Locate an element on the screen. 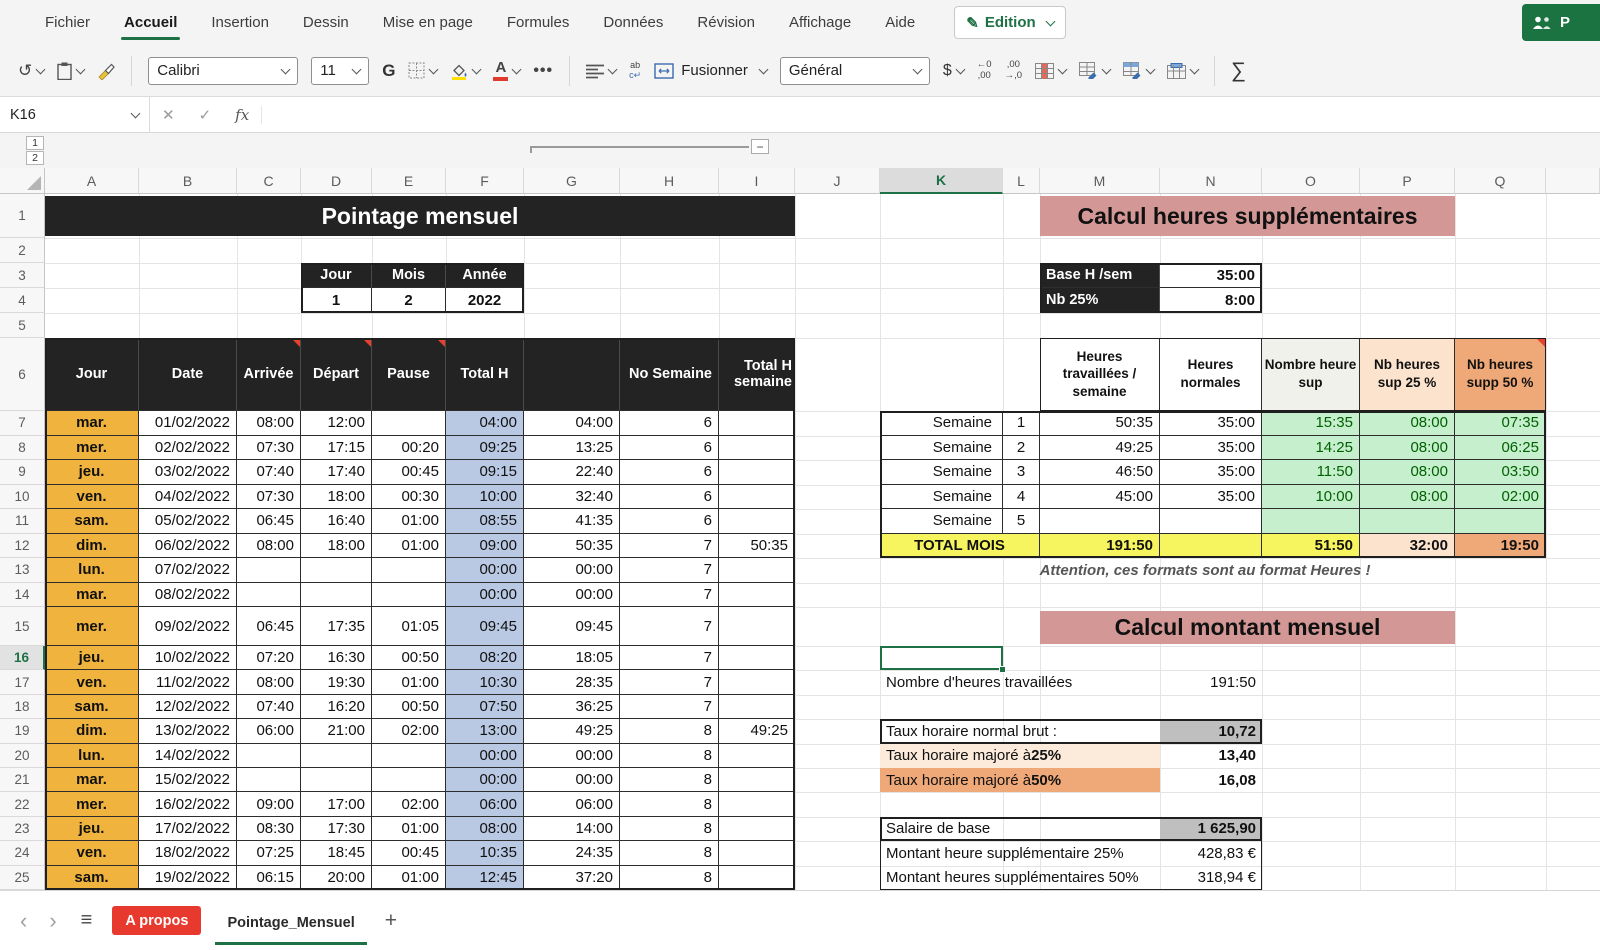 Image resolution: width=1600 pixels, height=950 pixels. outline-level-2: 2 is located at coordinates (35, 158).